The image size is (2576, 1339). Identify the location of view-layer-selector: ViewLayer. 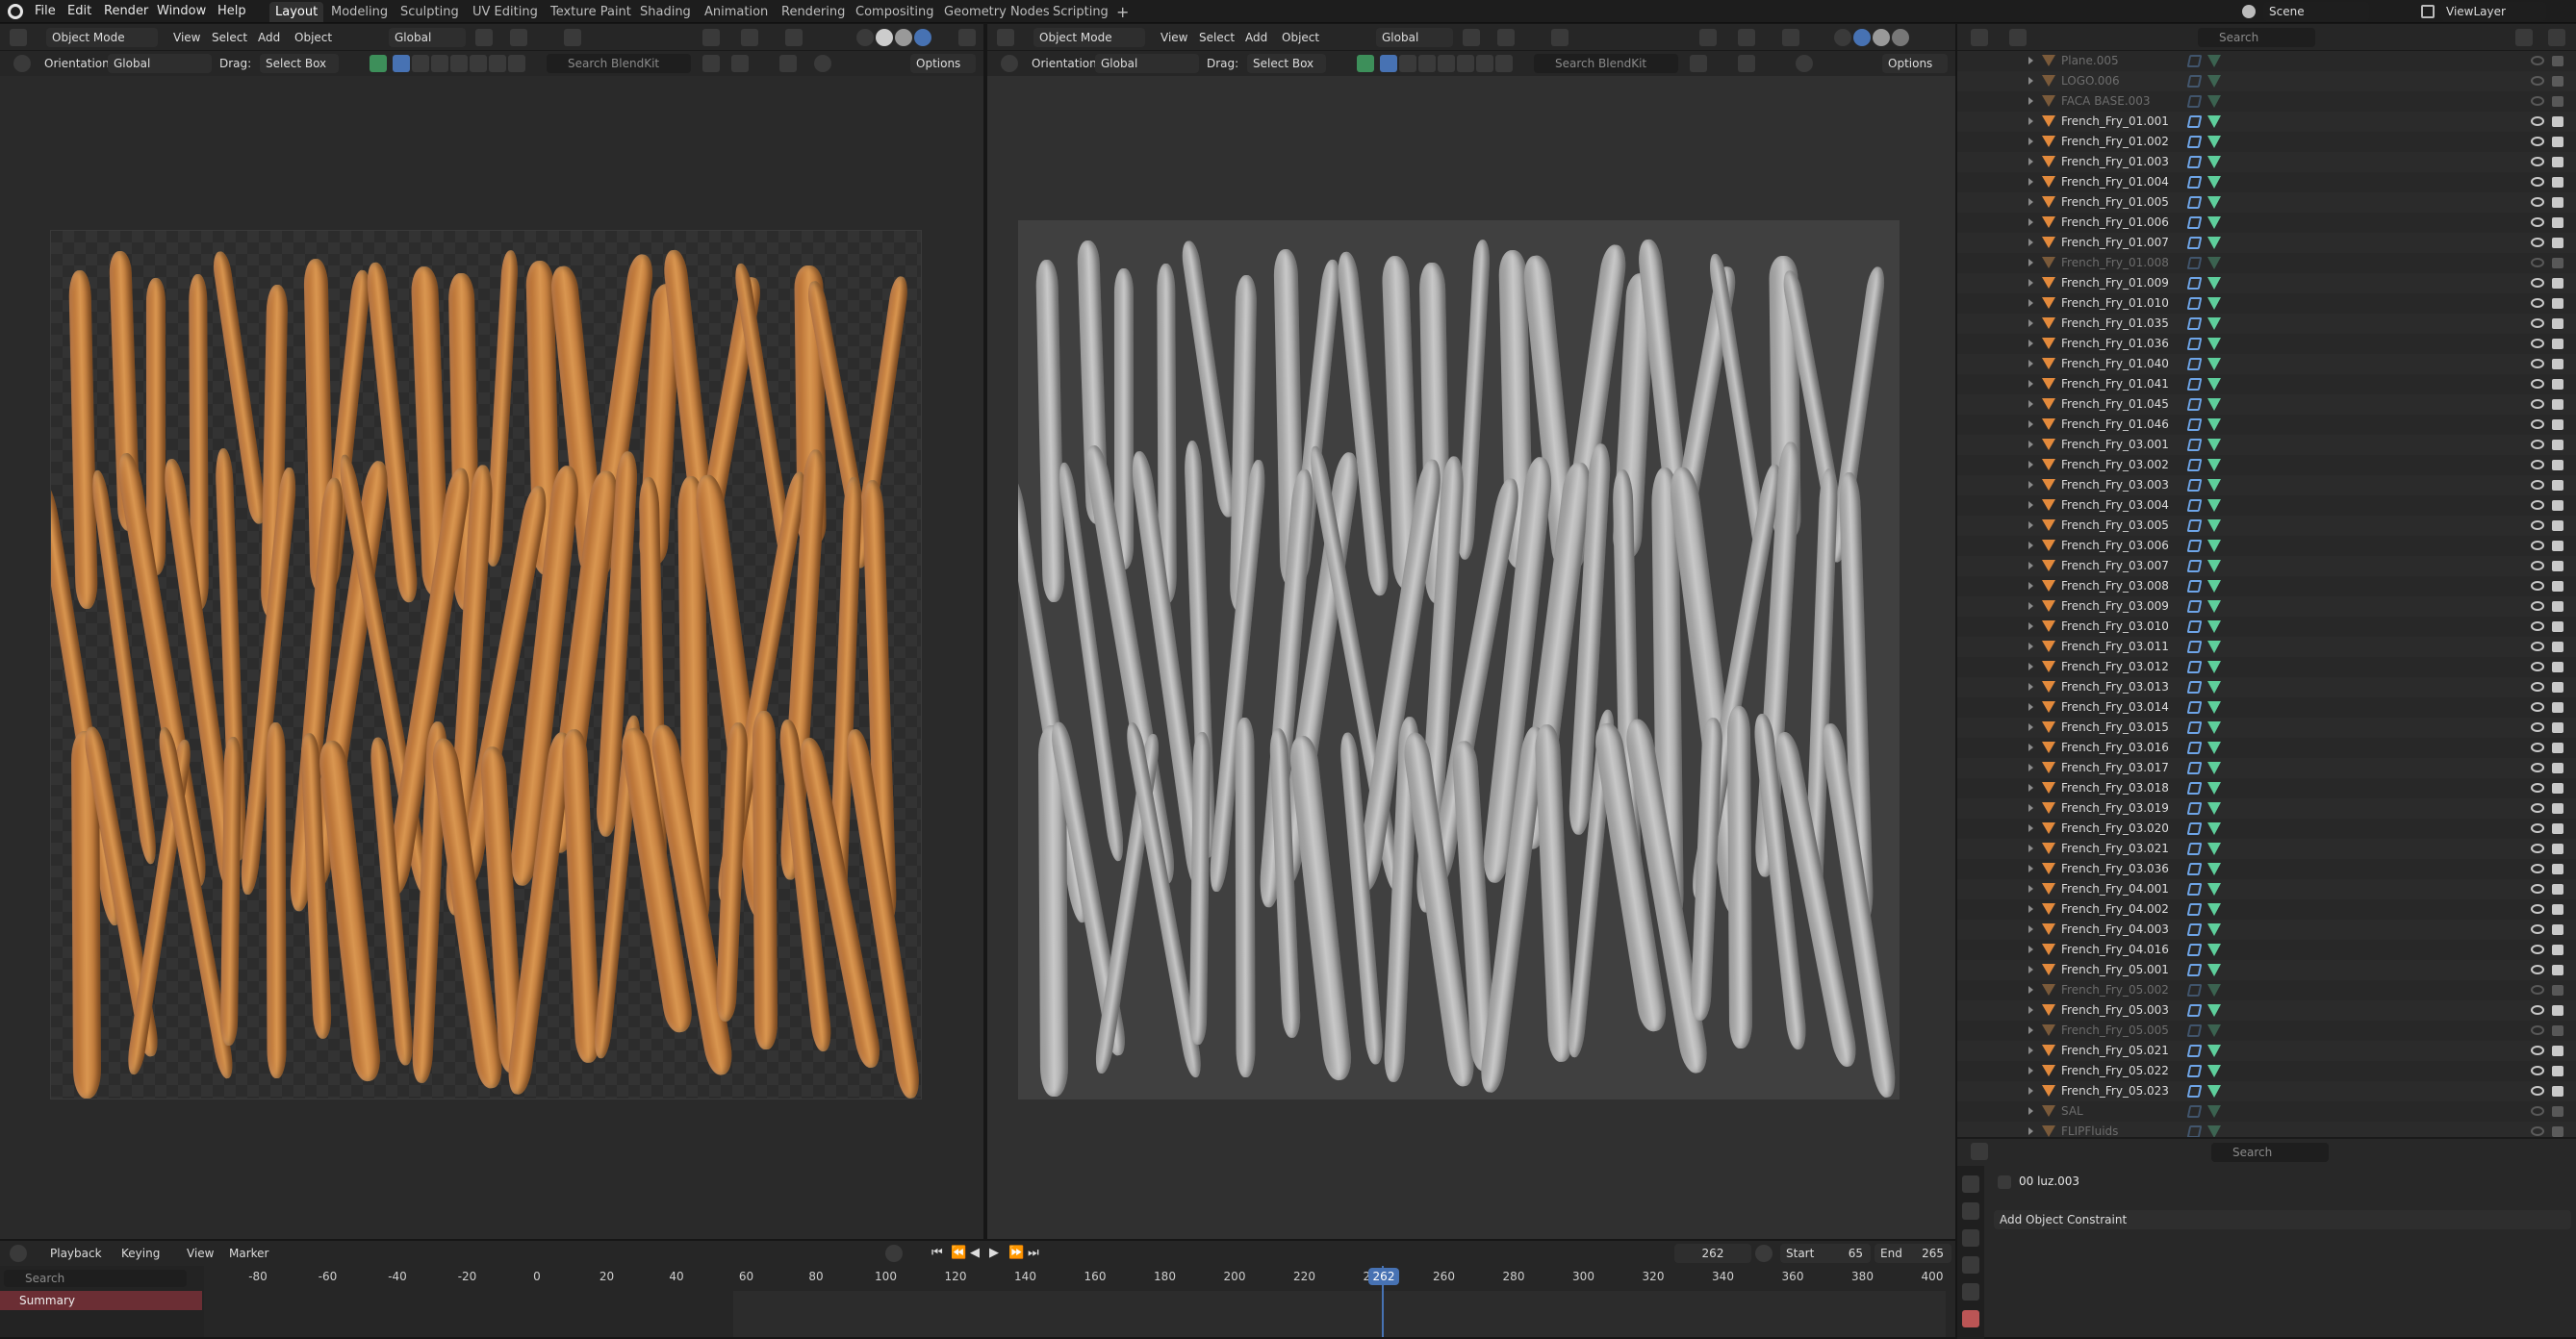
(2493, 11).